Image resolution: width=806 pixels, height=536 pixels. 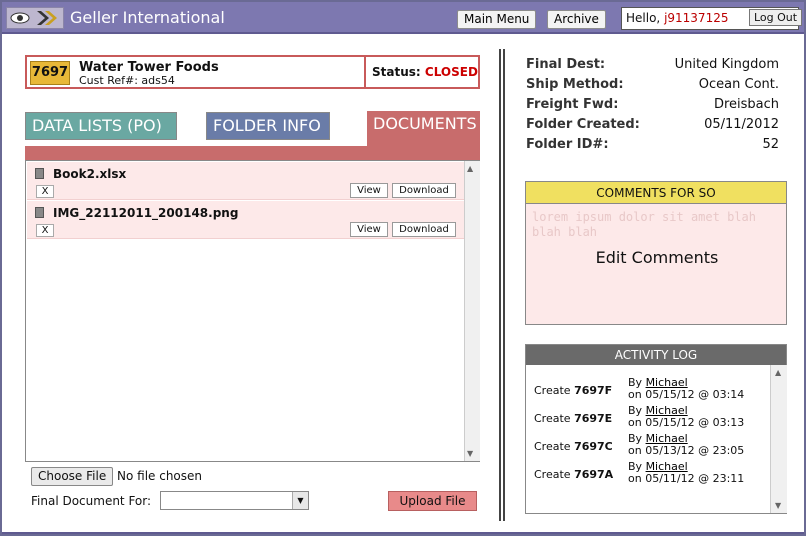 I want to click on customer-ref: Cust Ref#: ads54, so click(x=127, y=80).